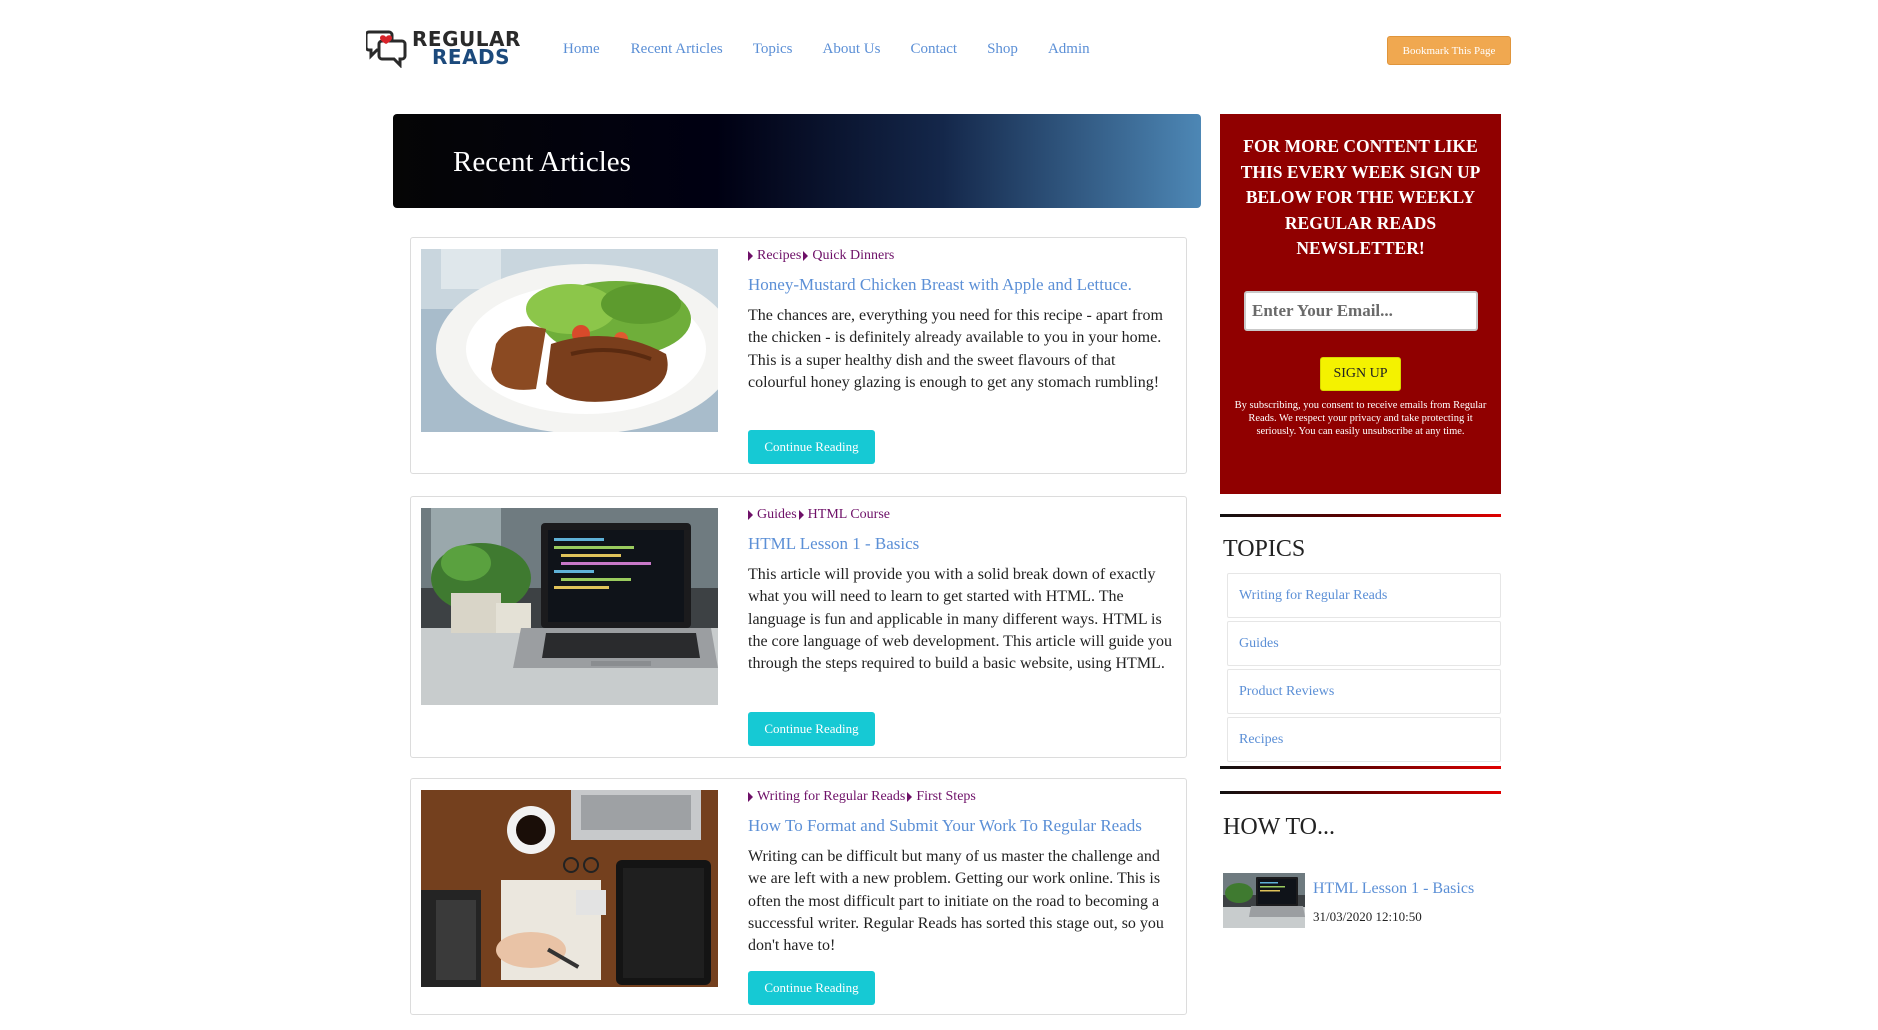 The height and width of the screenshot is (1030, 1878). Describe the element at coordinates (777, 515) in the screenshot. I see `article-category-link: Guides` at that location.